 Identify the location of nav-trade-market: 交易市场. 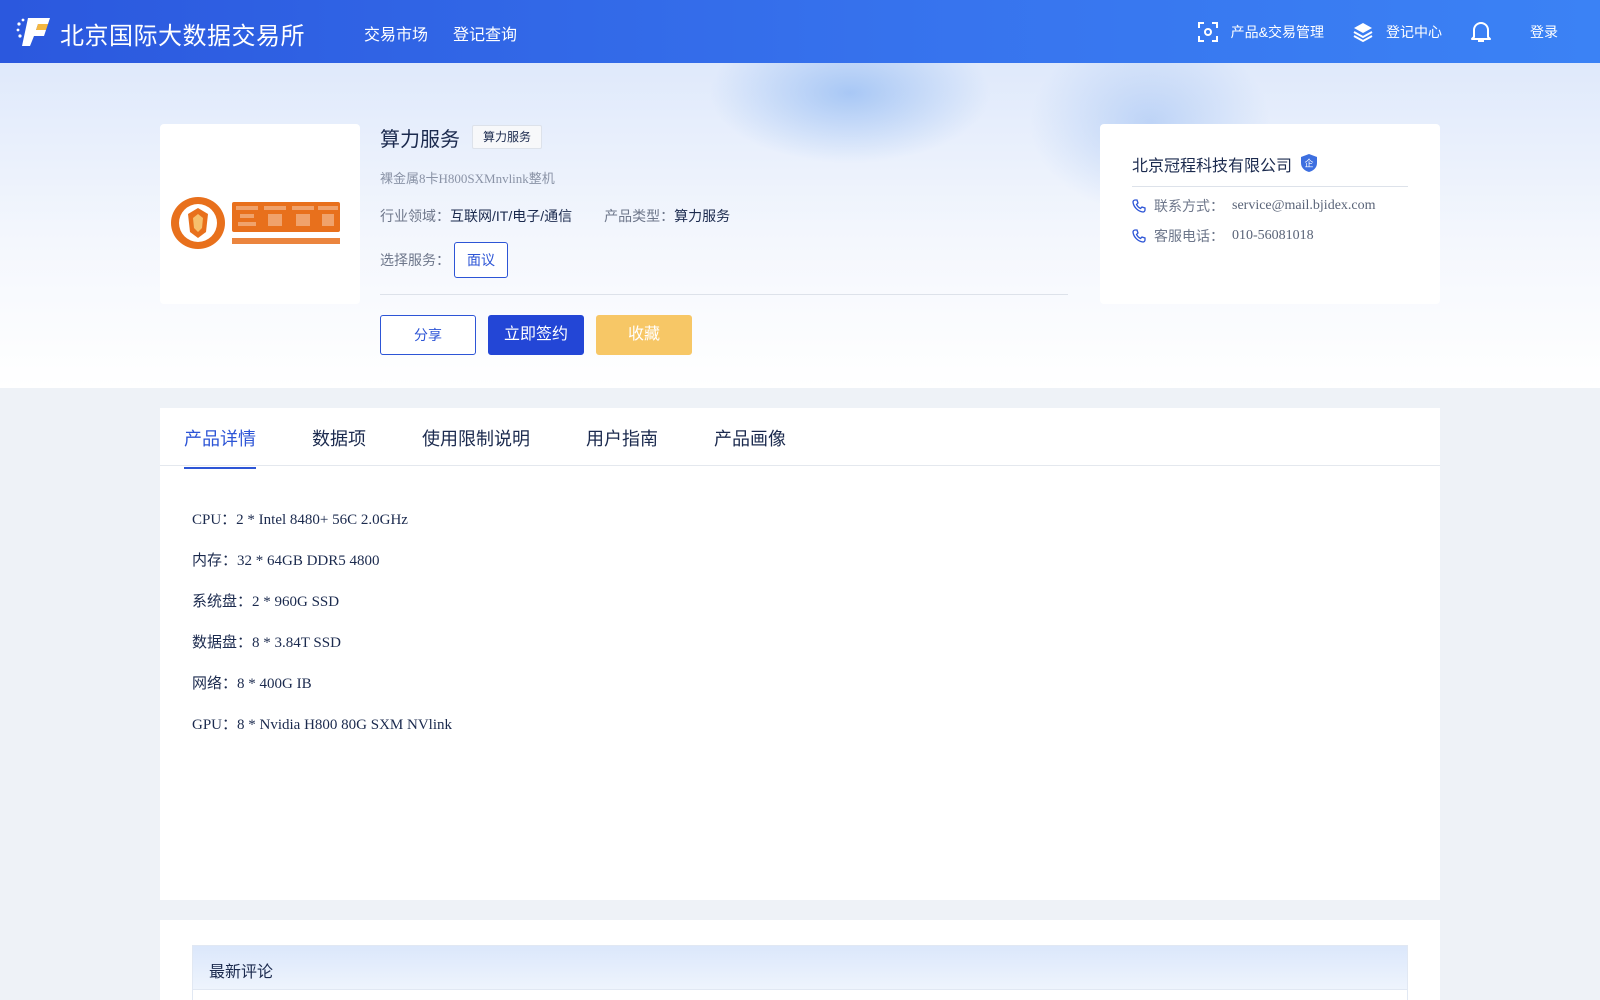
(396, 33).